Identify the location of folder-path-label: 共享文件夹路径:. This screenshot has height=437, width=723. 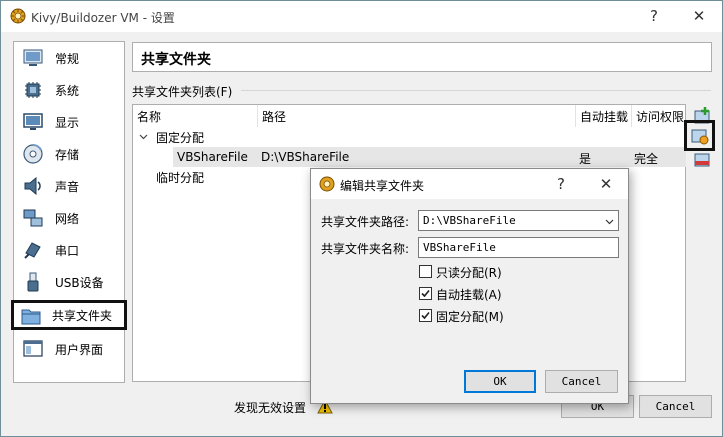
(365, 222).